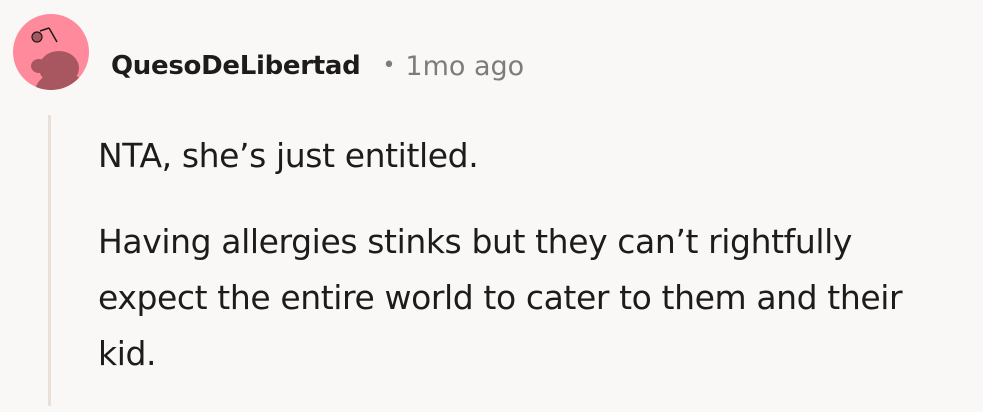 Image resolution: width=983 pixels, height=412 pixels. What do you see at coordinates (49, 260) in the screenshot?
I see `comment-thread-line` at bounding box center [49, 260].